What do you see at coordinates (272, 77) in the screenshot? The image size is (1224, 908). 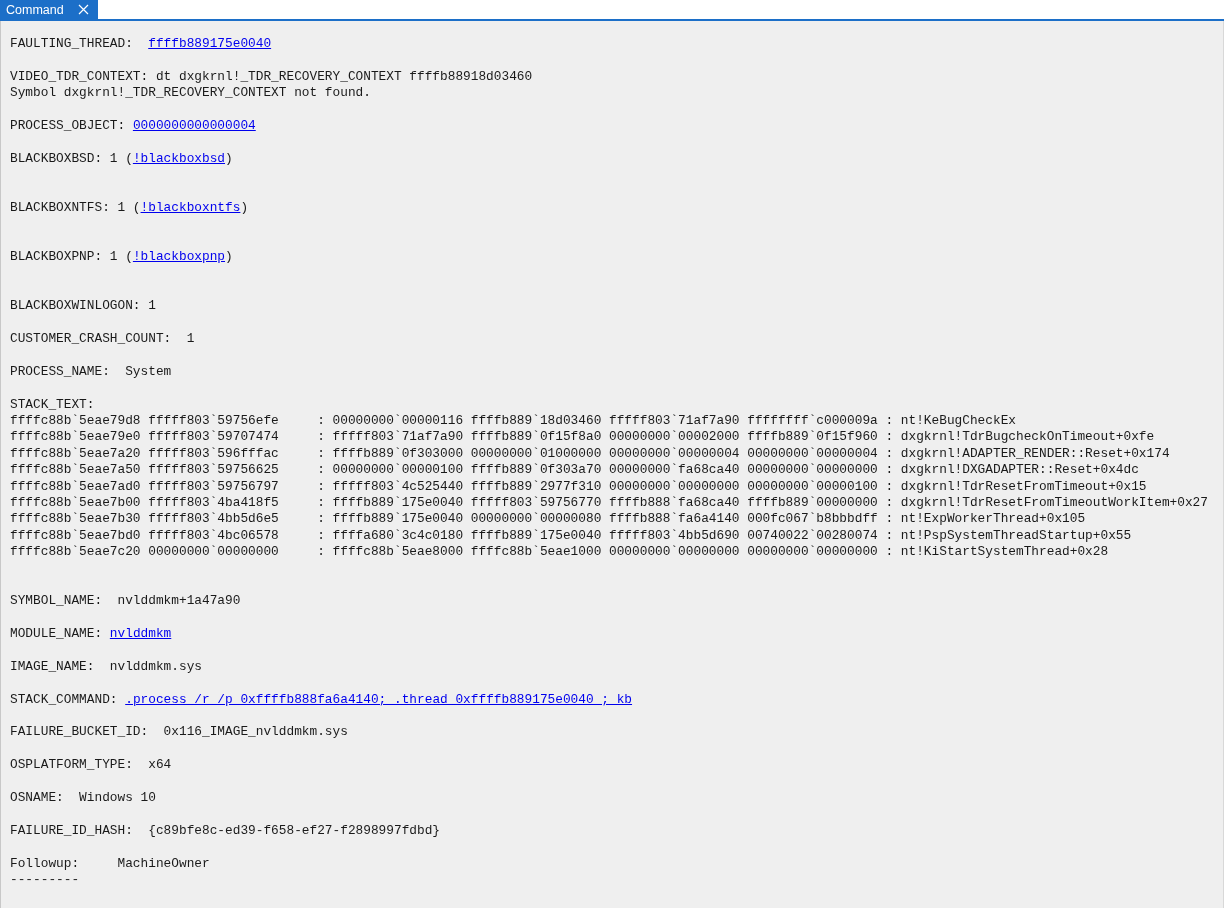 I see `output-line: VIDEO_TDR_CONTEXT: dt dxgkrnl!_TDR_RECOVERY_CONTEXT ffffb88918d03460` at bounding box center [272, 77].